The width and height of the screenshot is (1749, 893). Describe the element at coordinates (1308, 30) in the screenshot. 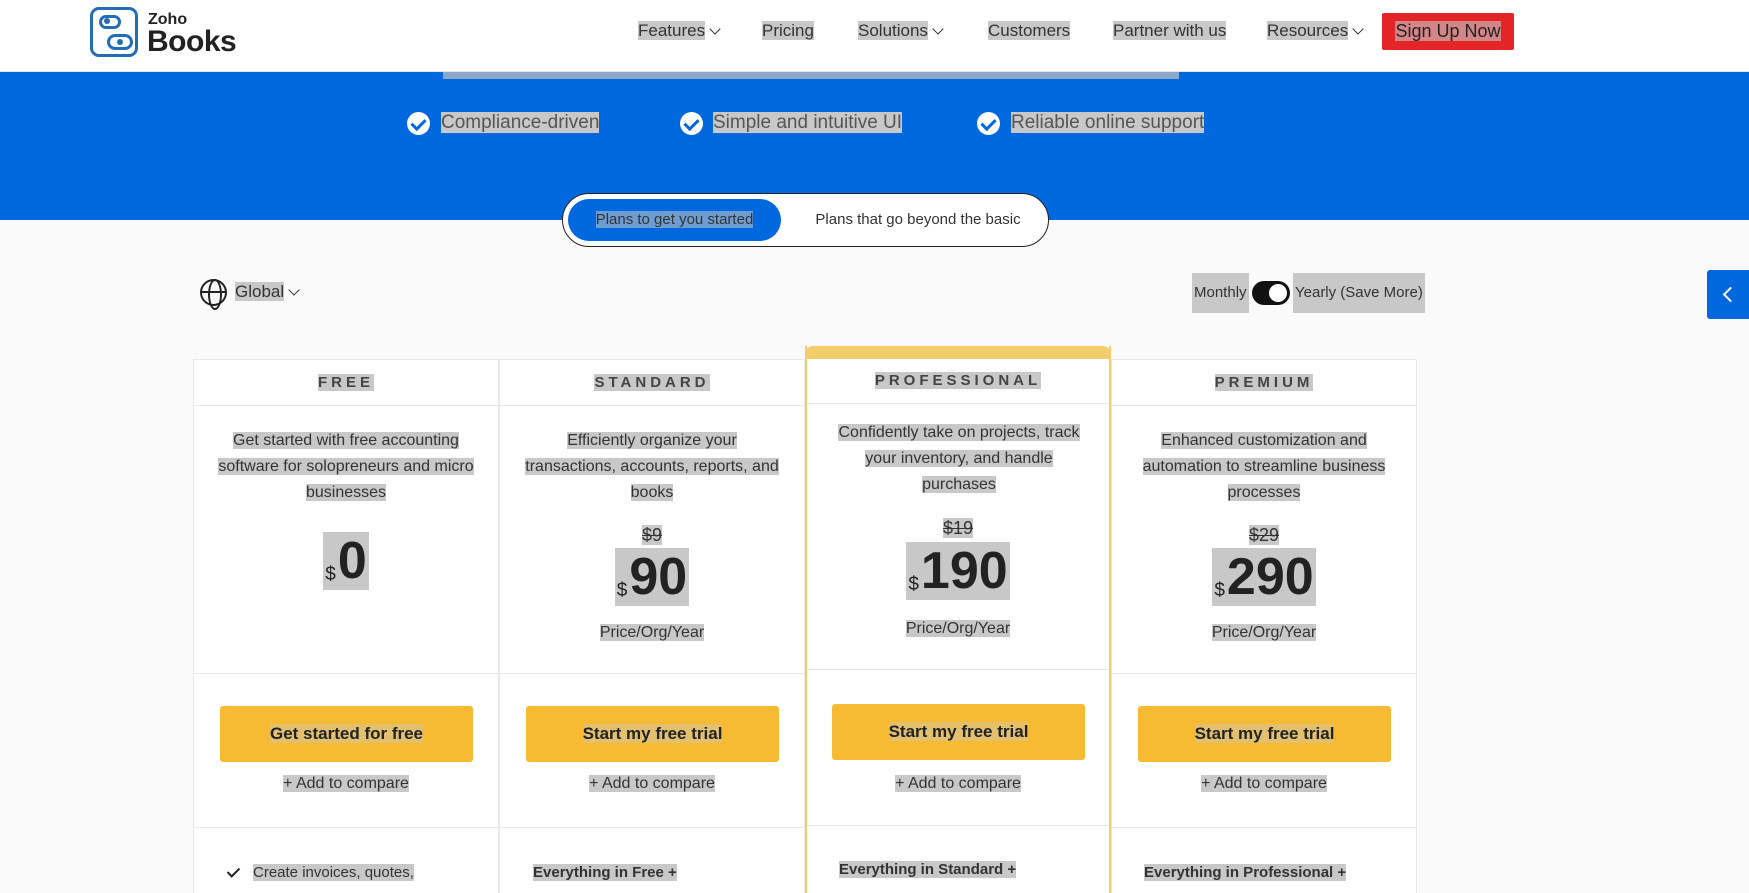

I see `nav-resources-label: Resources` at that location.